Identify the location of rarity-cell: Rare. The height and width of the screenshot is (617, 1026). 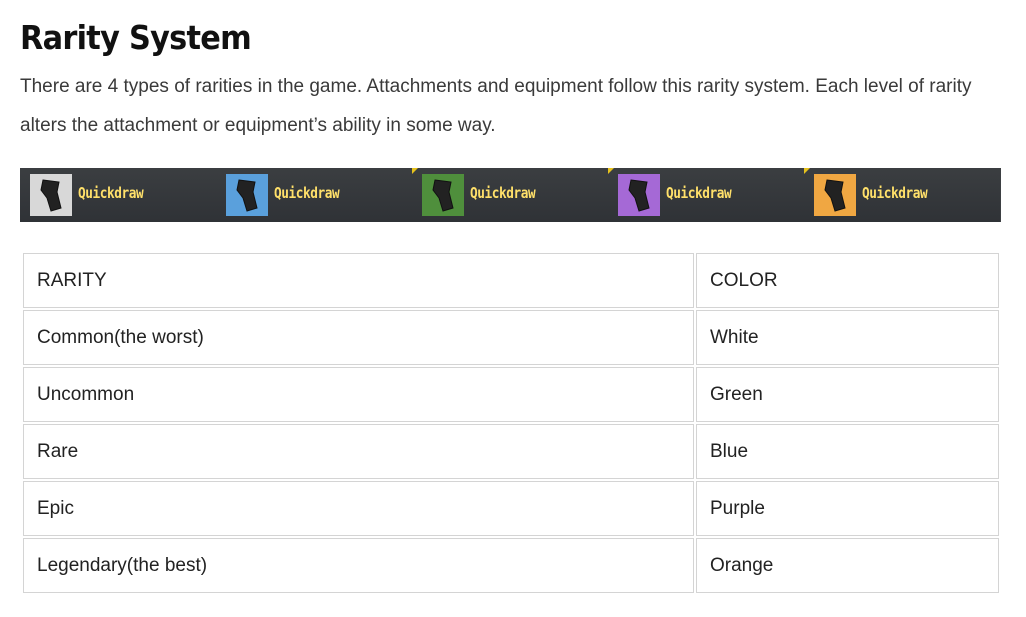
(358, 451).